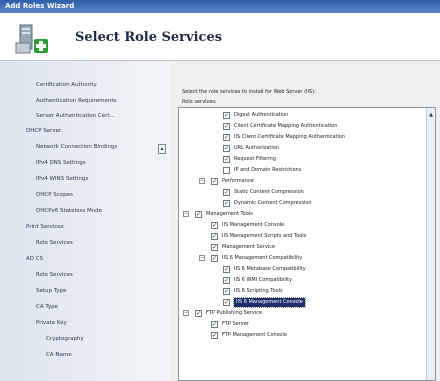 The width and height of the screenshot is (440, 381). I want to click on tree-row-label: Request Filtering, so click(255, 159).